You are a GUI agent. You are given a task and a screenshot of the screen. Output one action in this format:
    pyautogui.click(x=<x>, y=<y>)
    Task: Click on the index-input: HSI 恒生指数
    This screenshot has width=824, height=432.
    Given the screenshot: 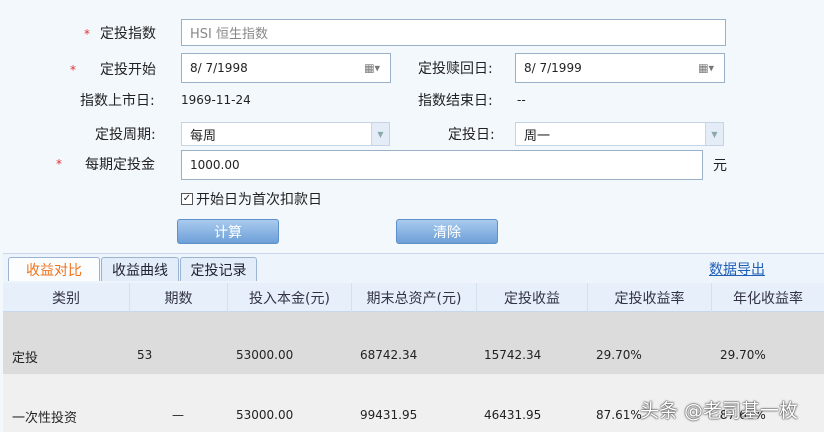 What is the action you would take?
    pyautogui.click(x=453, y=32)
    